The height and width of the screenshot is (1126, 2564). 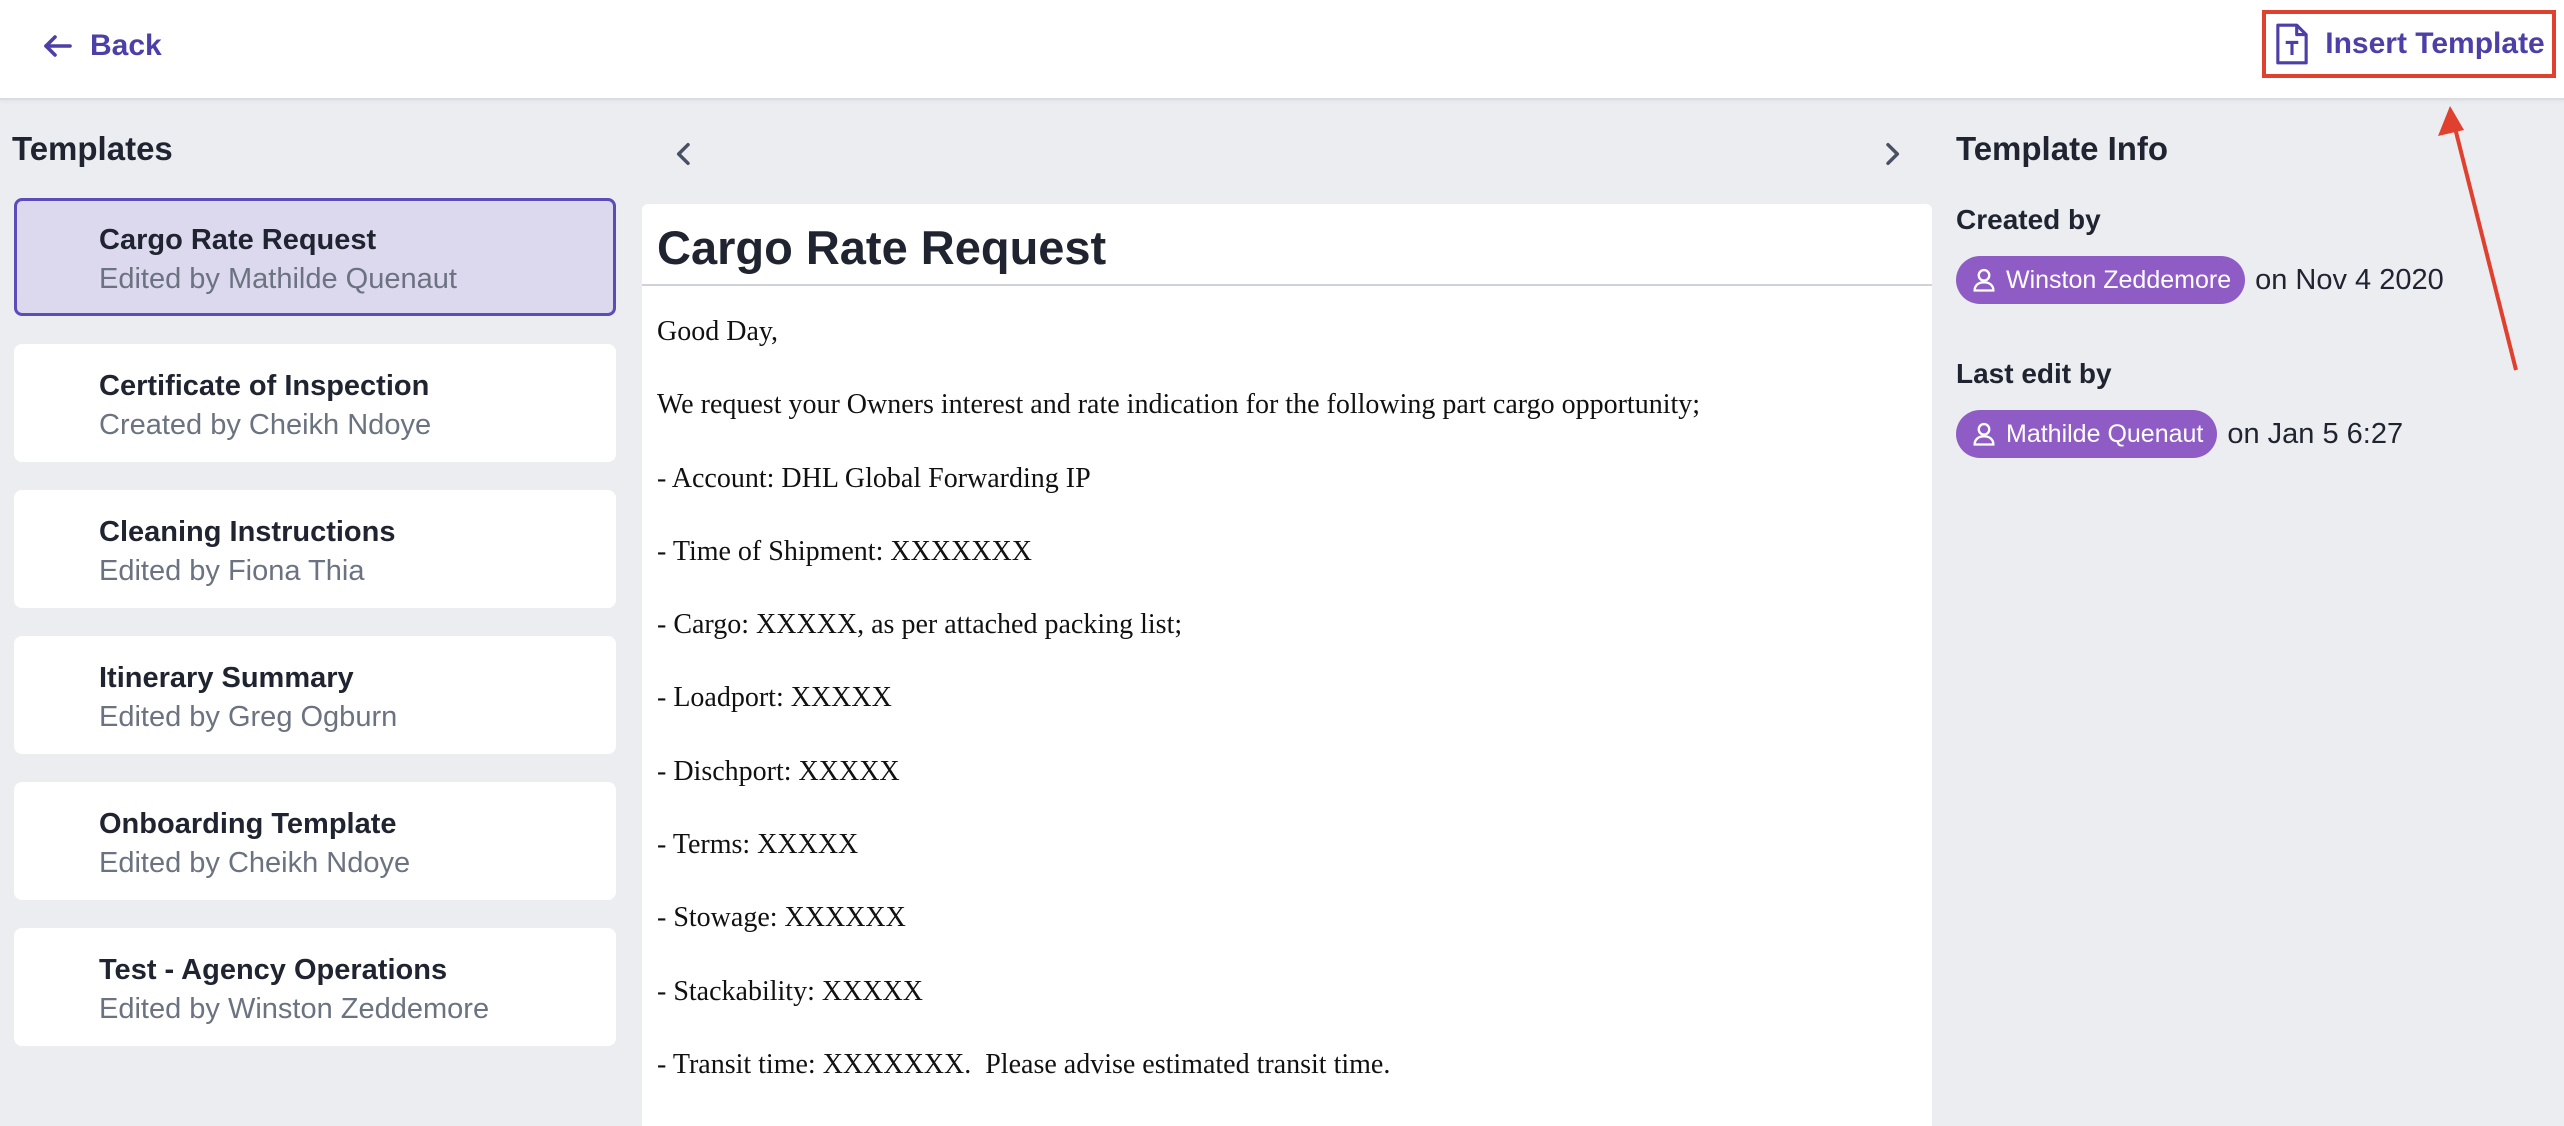 I want to click on insert-template-button: Insert Template, so click(x=2409, y=44).